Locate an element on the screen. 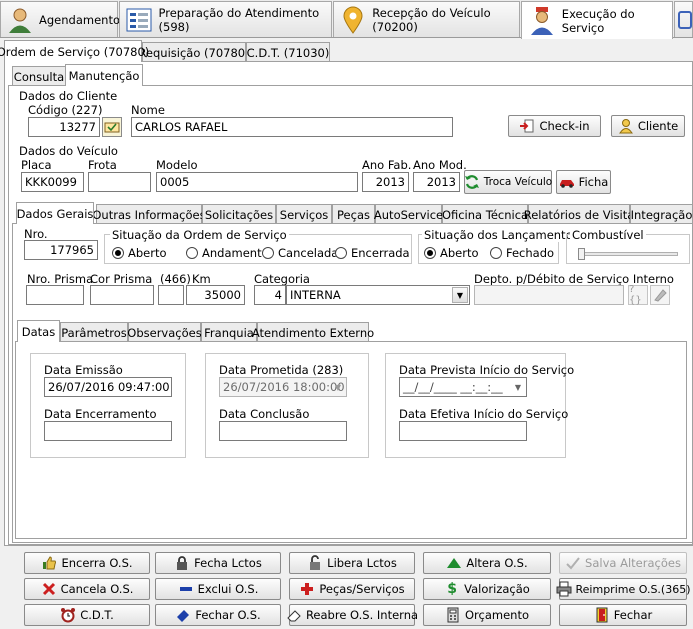 This screenshot has width=693, height=629. tab-parametros: Parâmetros is located at coordinates (94, 332).